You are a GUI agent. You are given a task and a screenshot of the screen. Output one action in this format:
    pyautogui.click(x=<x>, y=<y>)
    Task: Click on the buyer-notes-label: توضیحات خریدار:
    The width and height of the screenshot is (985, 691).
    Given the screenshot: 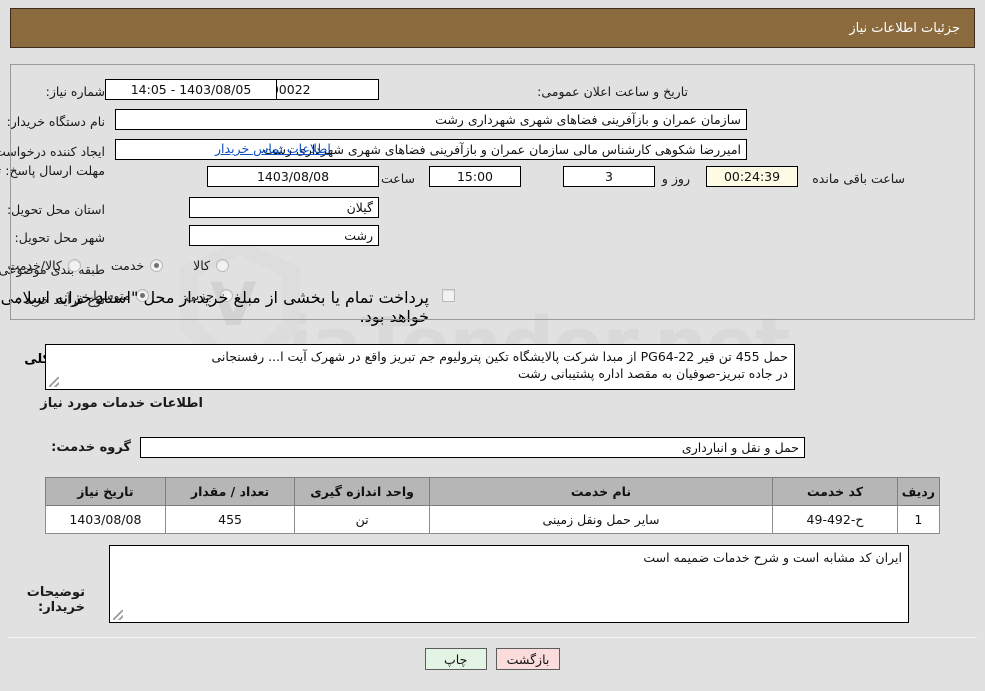 What is the action you would take?
    pyautogui.click(x=55, y=600)
    